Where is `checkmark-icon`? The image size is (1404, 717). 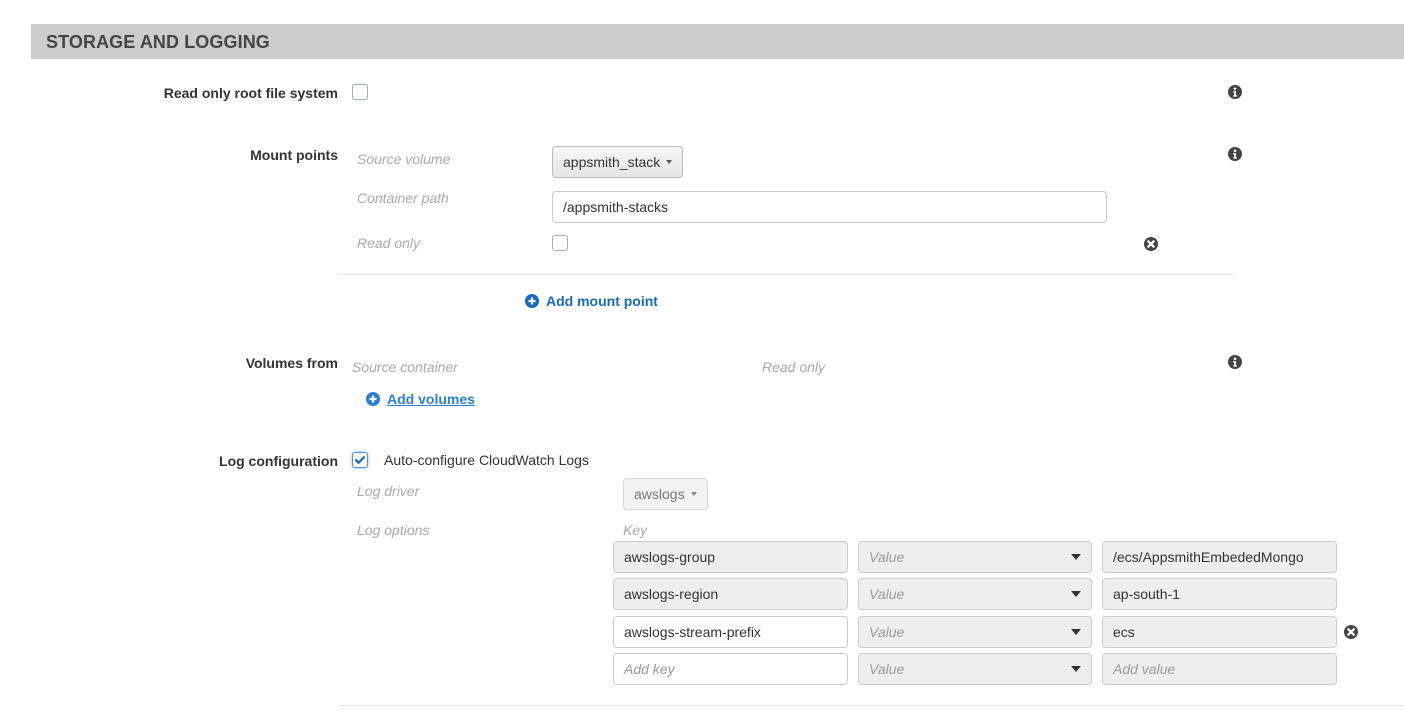 checkmark-icon is located at coordinates (360, 460).